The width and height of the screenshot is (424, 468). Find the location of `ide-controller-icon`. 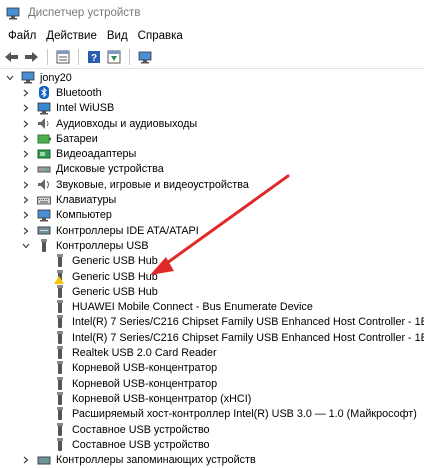

ide-controller-icon is located at coordinates (44, 230).